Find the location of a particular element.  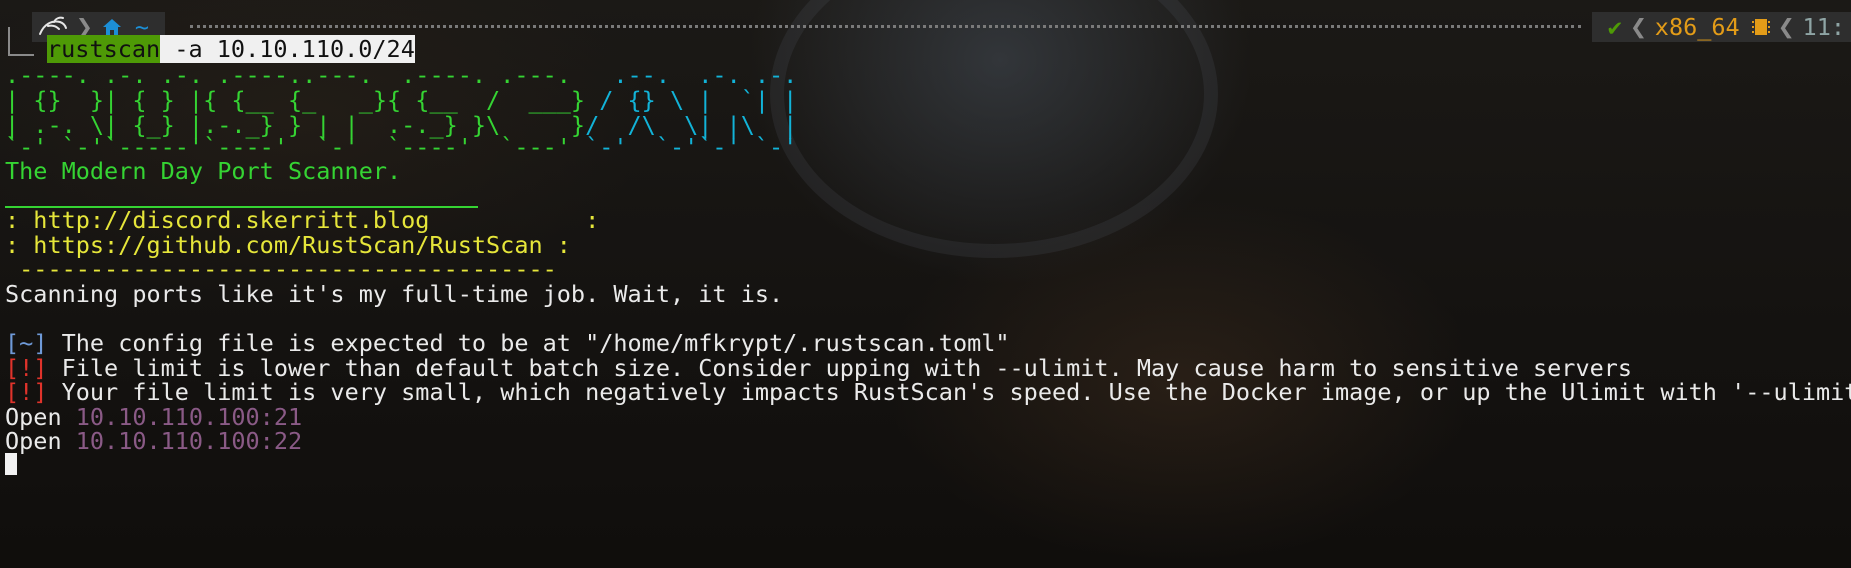

arch-label: x86_64 is located at coordinates (1697, 27).